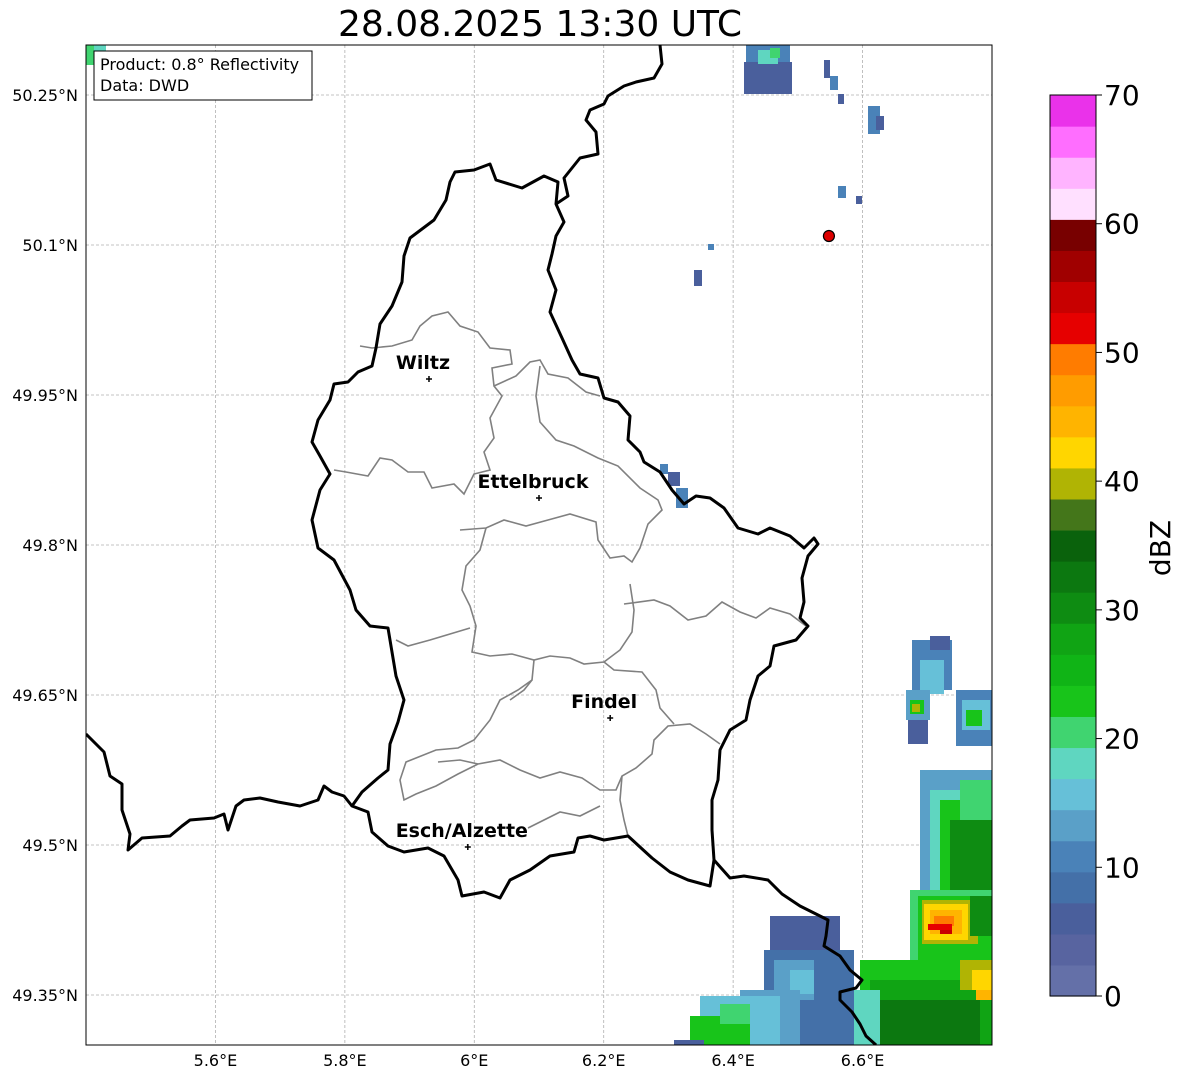 This screenshot has width=1184, height=1081. Describe the element at coordinates (1122, 867) in the screenshot. I see `colorbar-tick-label: 10` at that location.